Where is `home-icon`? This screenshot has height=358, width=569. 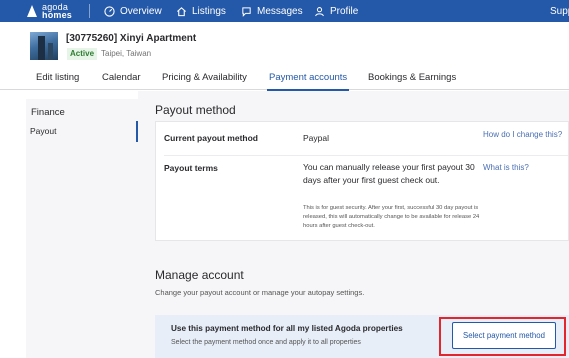
home-icon is located at coordinates (181, 11).